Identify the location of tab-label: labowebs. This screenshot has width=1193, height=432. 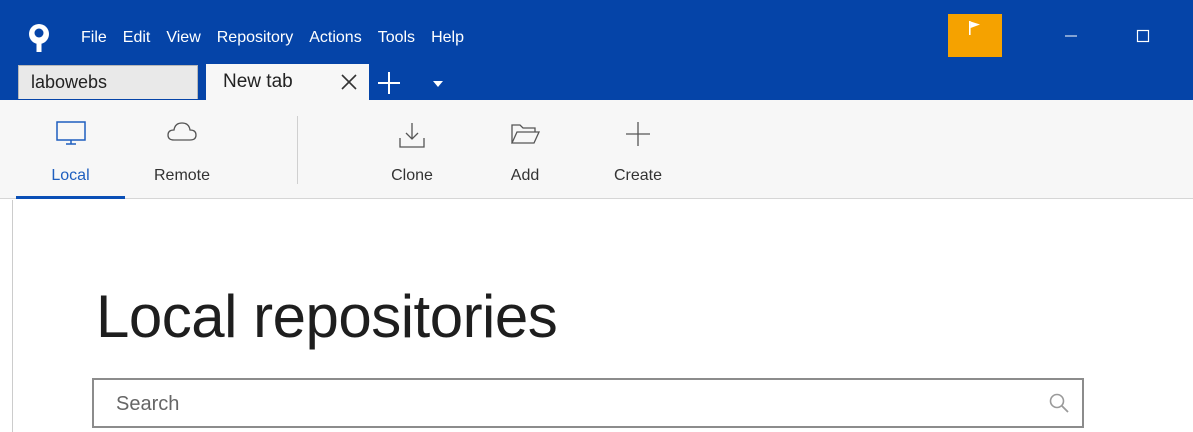
(69, 82).